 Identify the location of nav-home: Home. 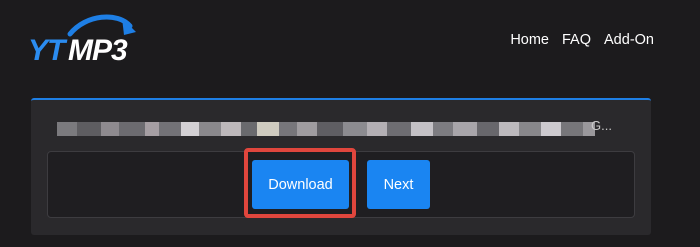
(529, 40).